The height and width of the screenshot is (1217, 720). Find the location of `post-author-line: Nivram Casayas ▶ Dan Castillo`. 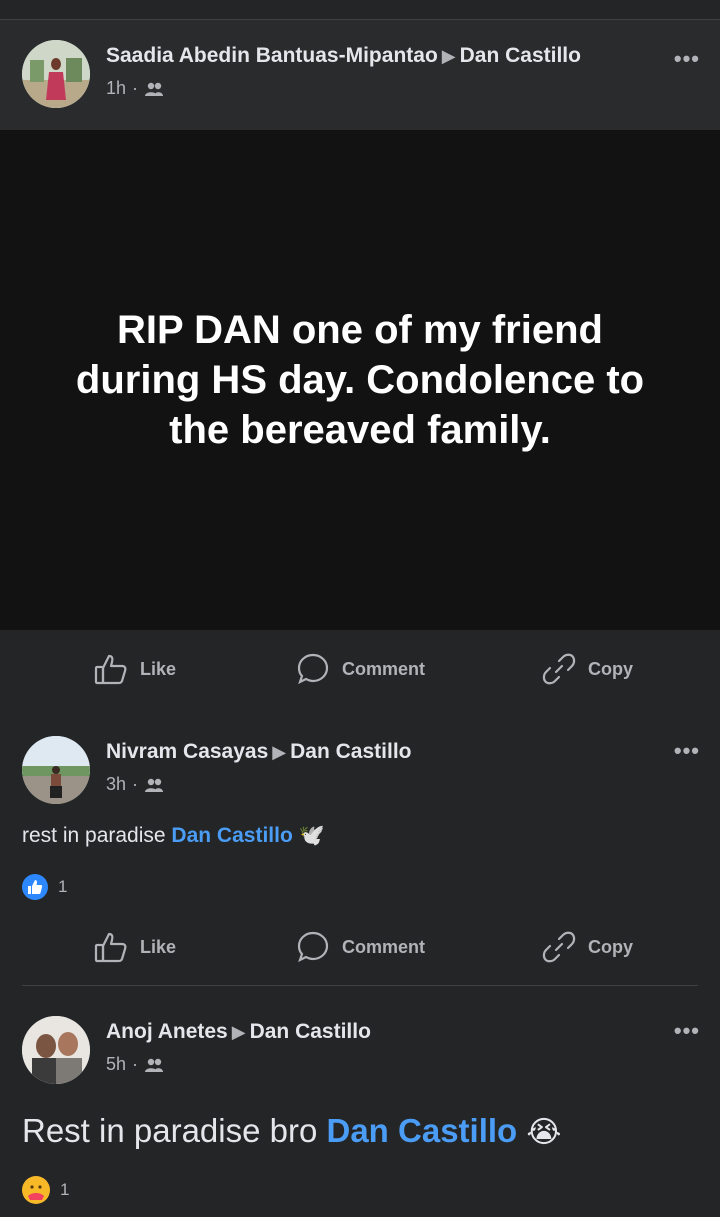

post-author-line: Nivram Casayas ▶ Dan Castillo is located at coordinates (258, 752).